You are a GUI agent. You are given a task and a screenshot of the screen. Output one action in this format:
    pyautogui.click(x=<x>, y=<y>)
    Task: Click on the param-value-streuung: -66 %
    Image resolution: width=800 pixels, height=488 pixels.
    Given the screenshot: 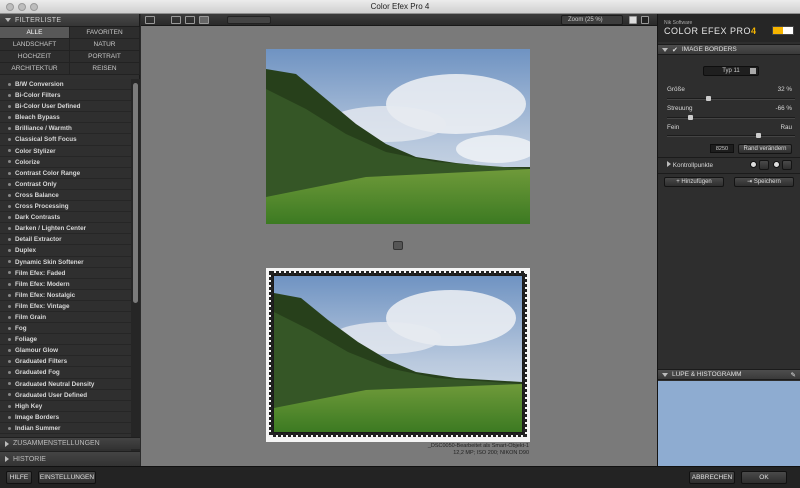 What is the action you would take?
    pyautogui.click(x=783, y=108)
    